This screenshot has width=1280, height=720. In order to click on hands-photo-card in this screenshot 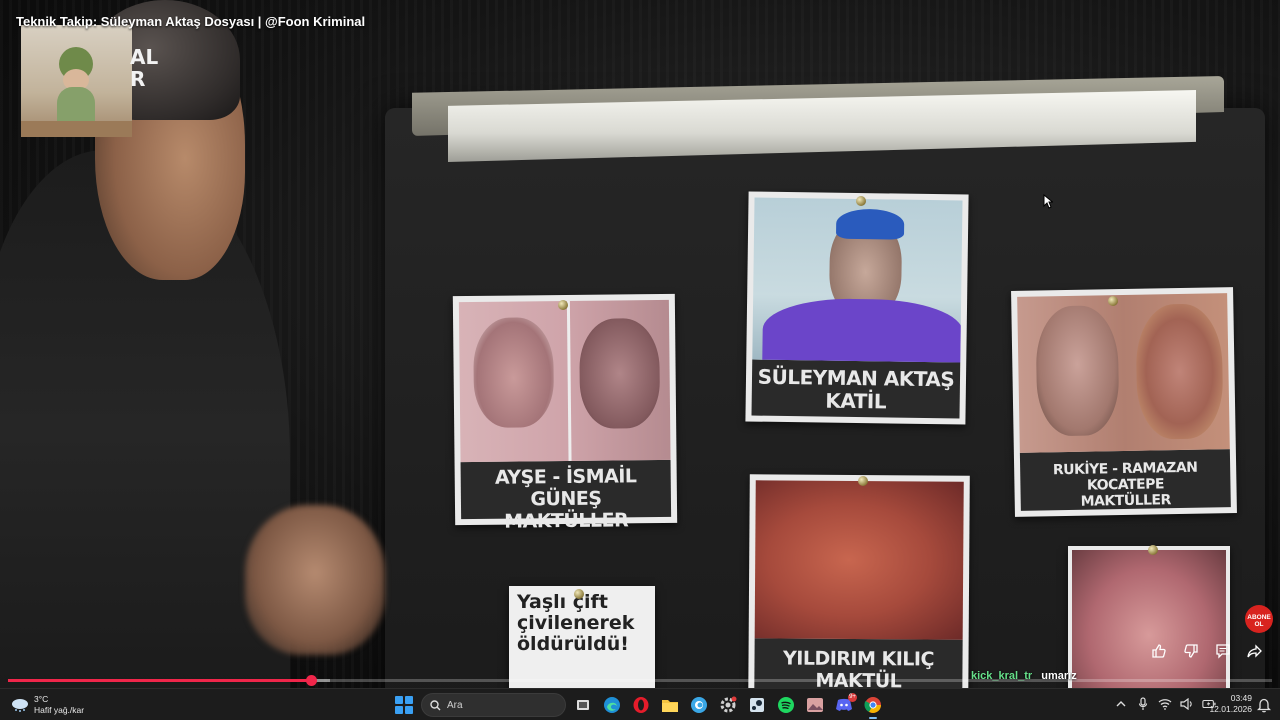, I will do `click(1149, 617)`.